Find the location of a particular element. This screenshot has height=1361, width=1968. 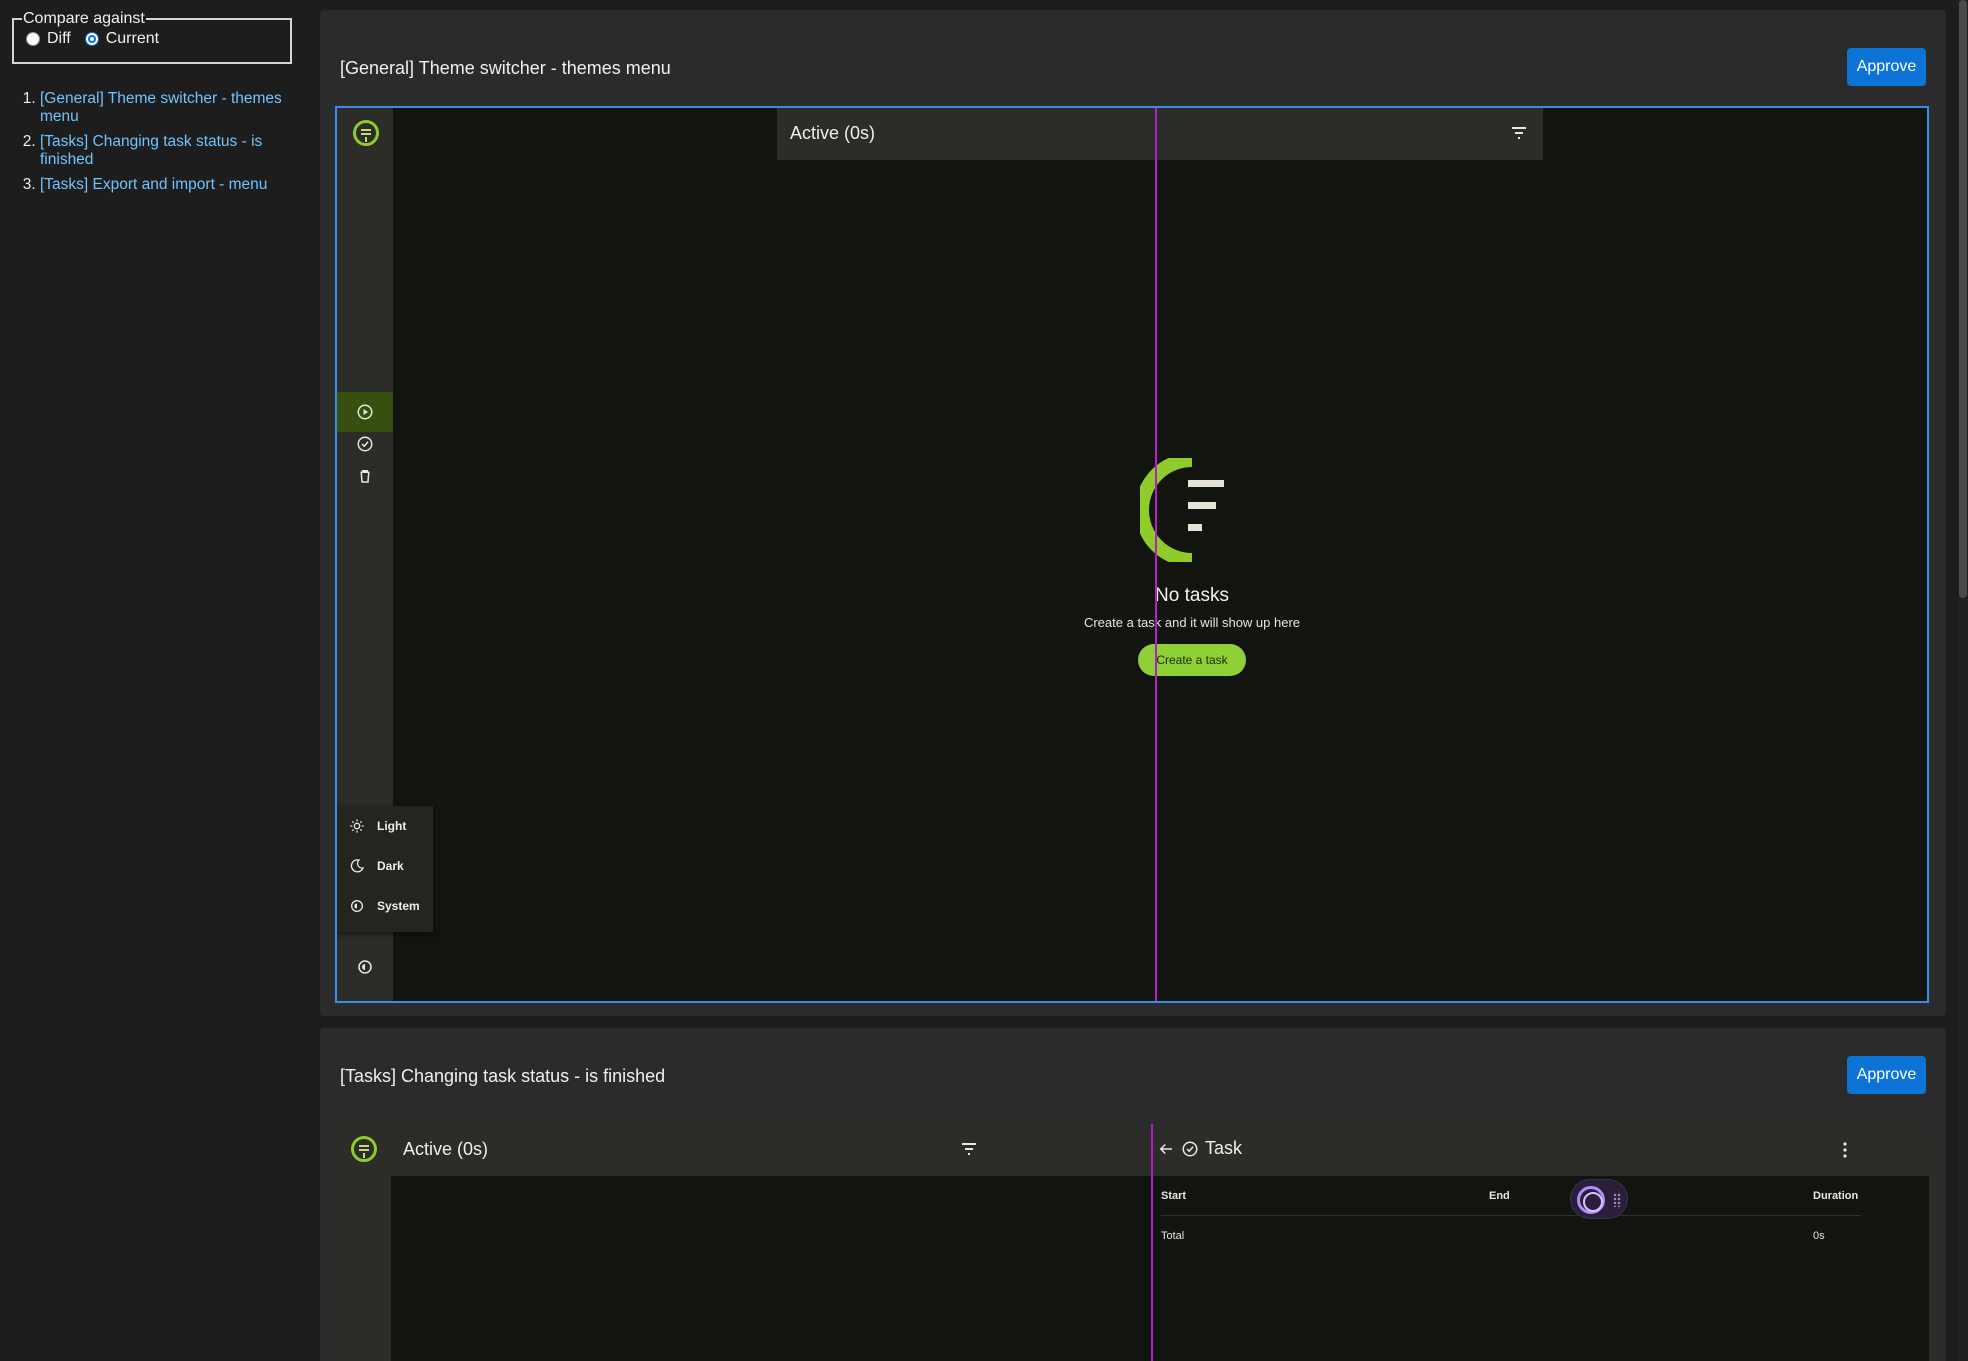

scenario-item: [General] Theme switcher - themes menu is located at coordinates (167, 108).